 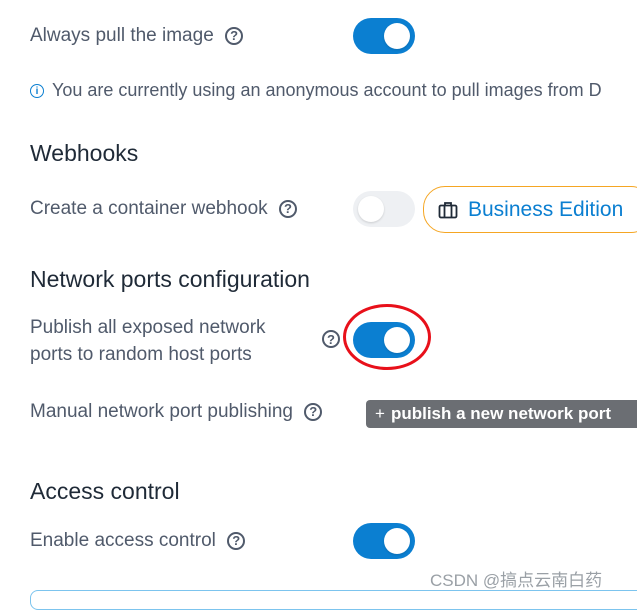 What do you see at coordinates (105, 491) in the screenshot?
I see `access-control-title: Access control` at bounding box center [105, 491].